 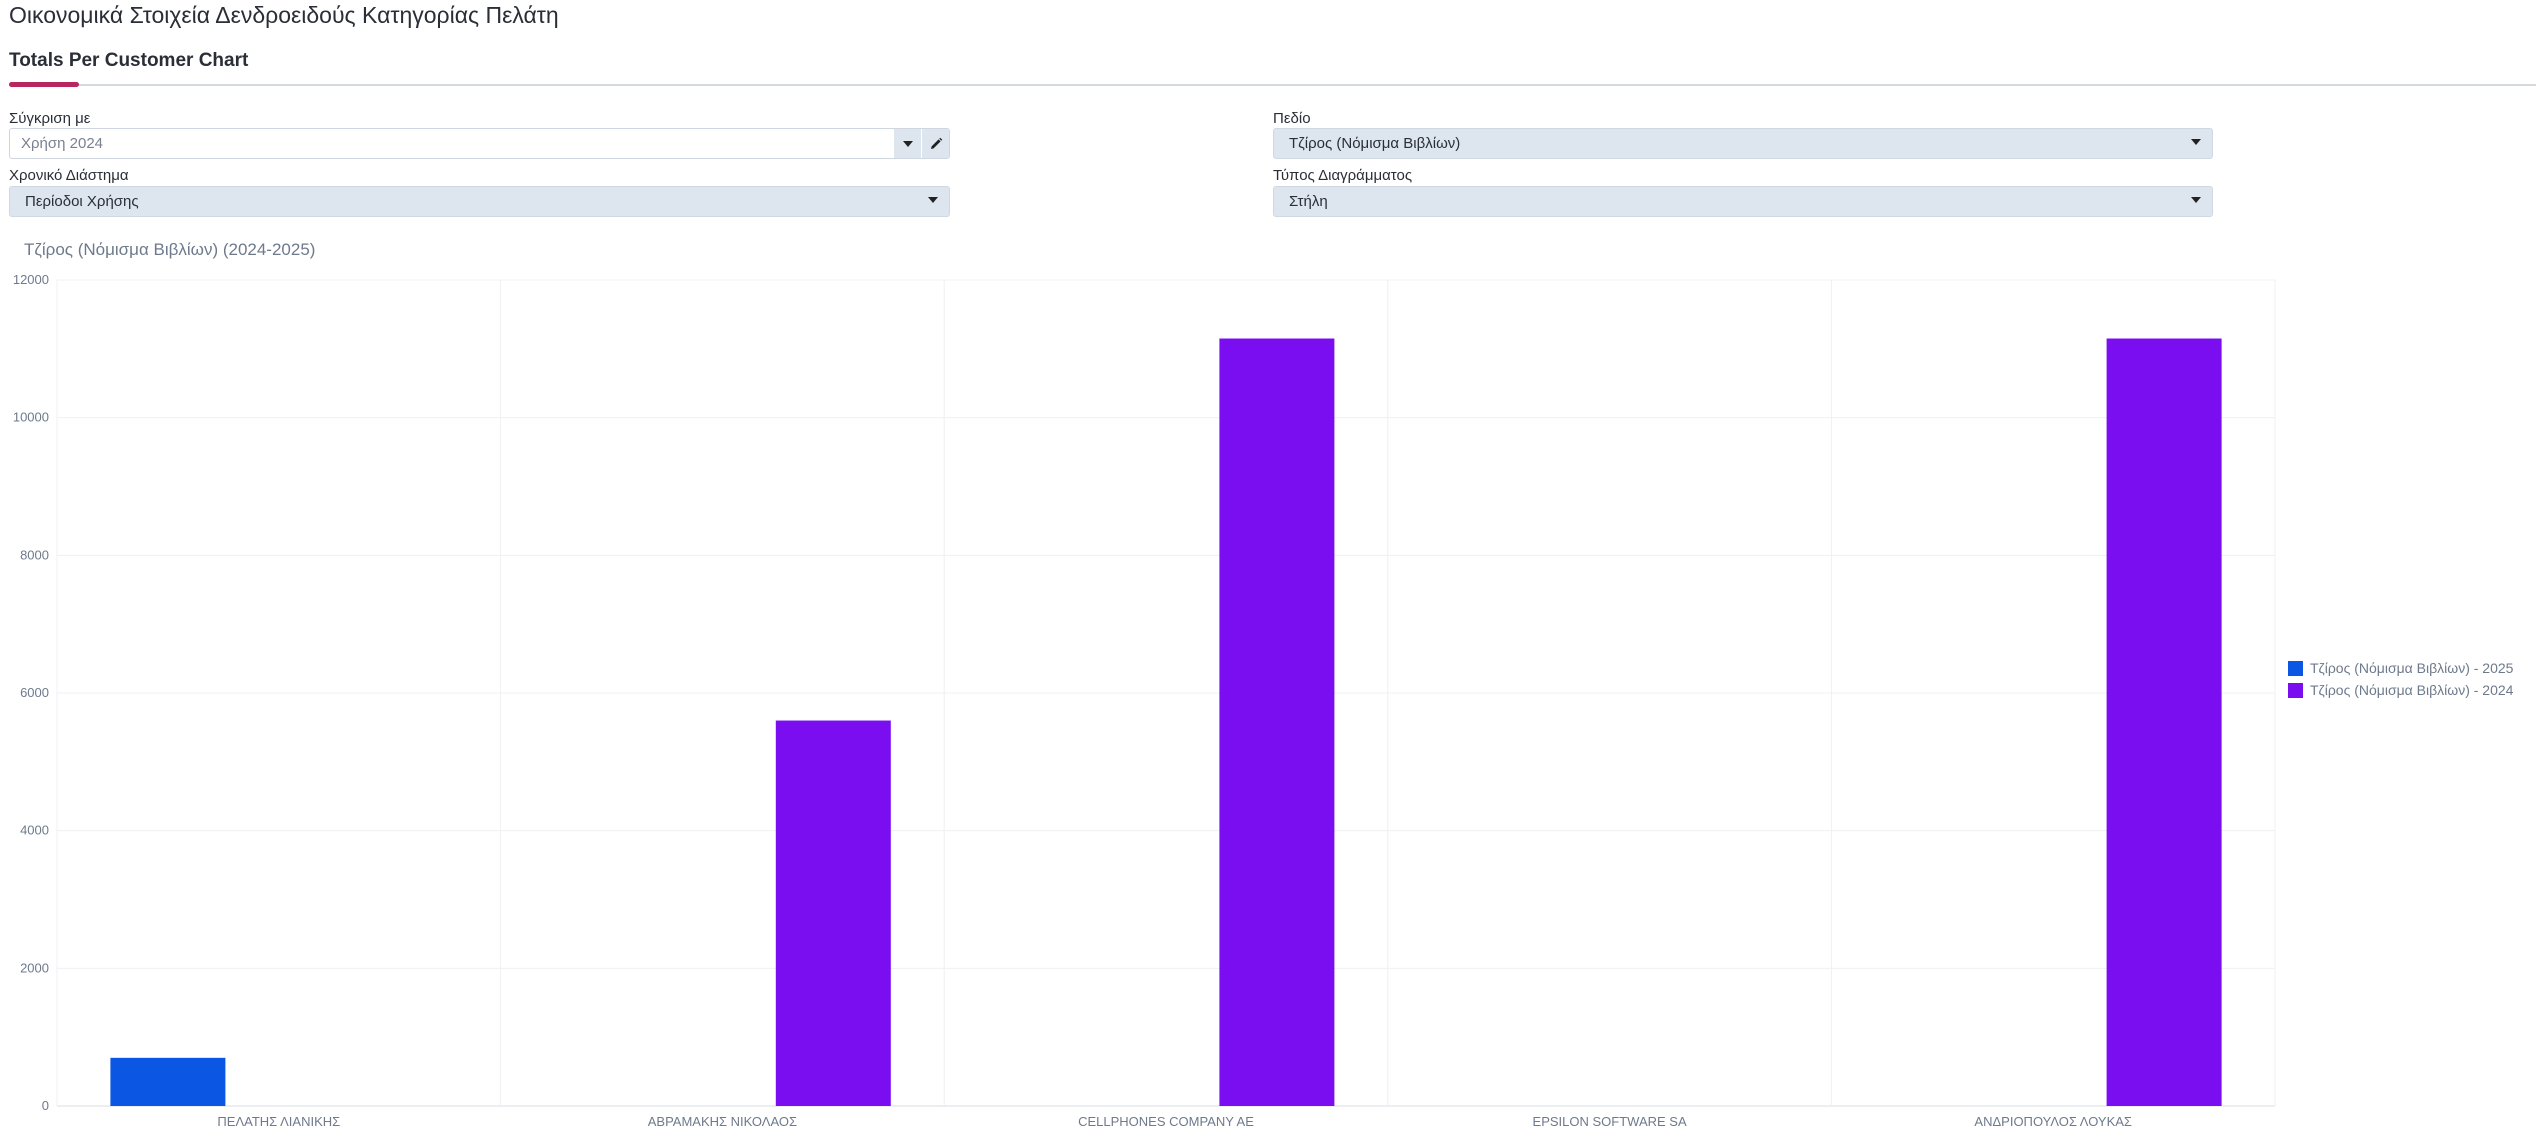 What do you see at coordinates (2295, 668) in the screenshot?
I see `legend-swatch-2025` at bounding box center [2295, 668].